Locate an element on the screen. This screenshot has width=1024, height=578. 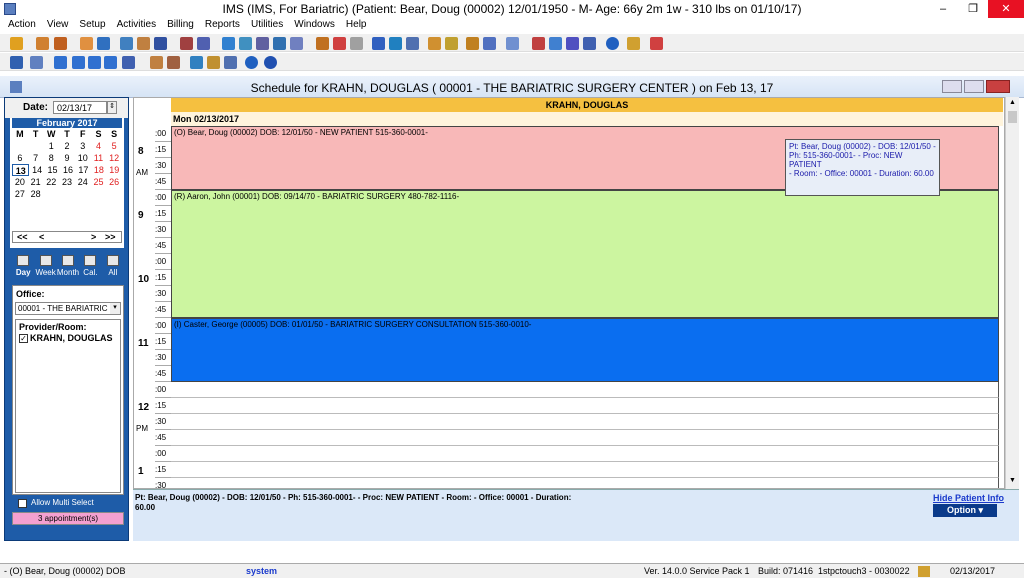
folder-icon is located at coordinates (86, 43).